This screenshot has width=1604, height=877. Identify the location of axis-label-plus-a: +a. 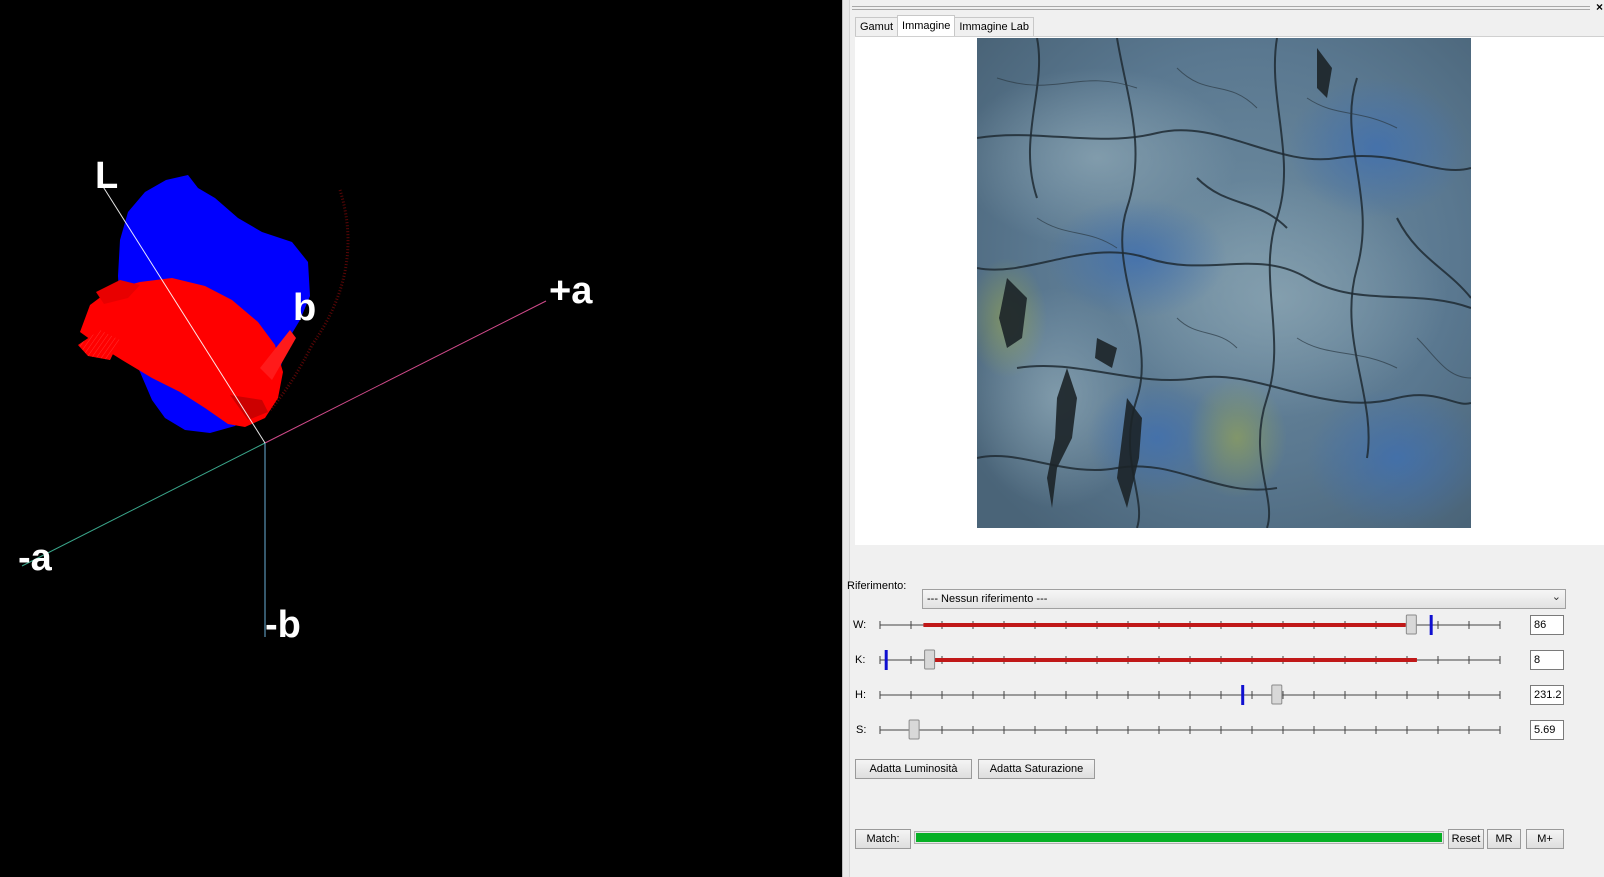
(571, 291).